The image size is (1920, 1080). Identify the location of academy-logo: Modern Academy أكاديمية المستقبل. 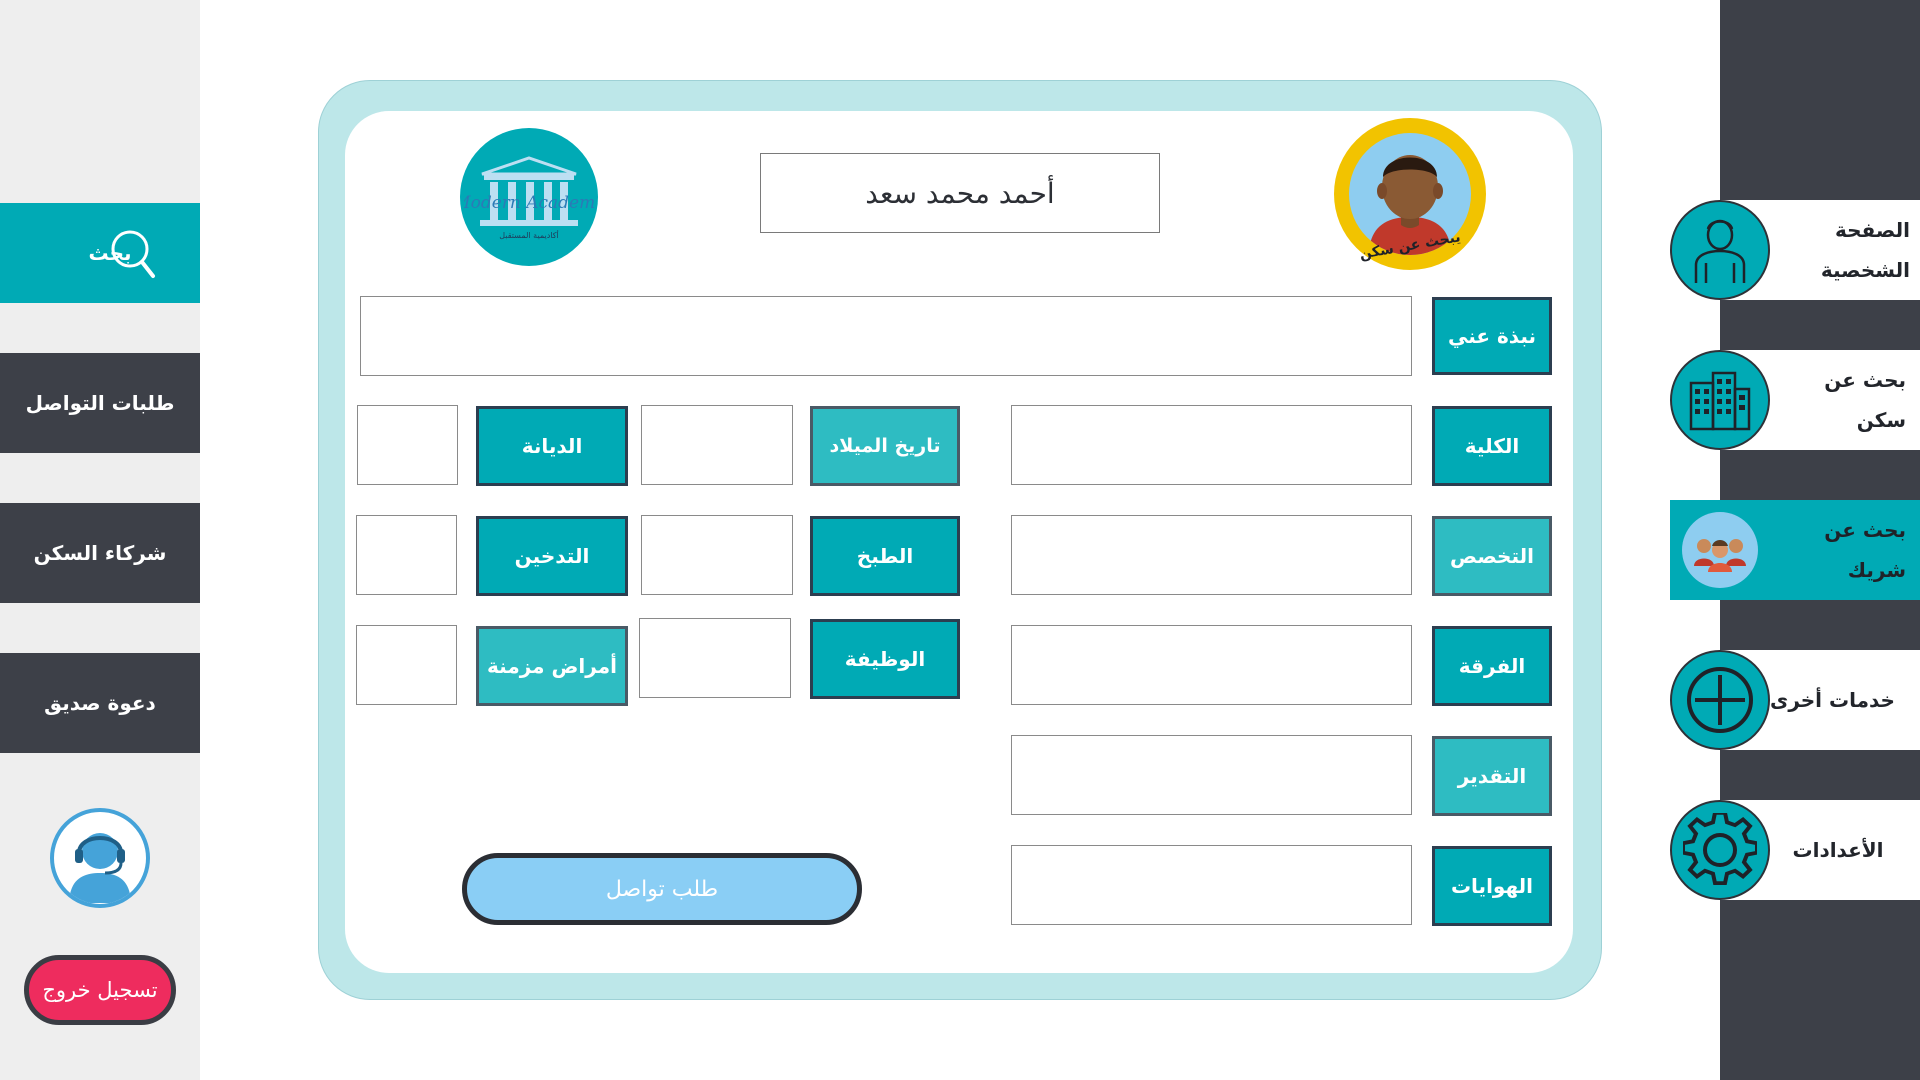
(529, 197).